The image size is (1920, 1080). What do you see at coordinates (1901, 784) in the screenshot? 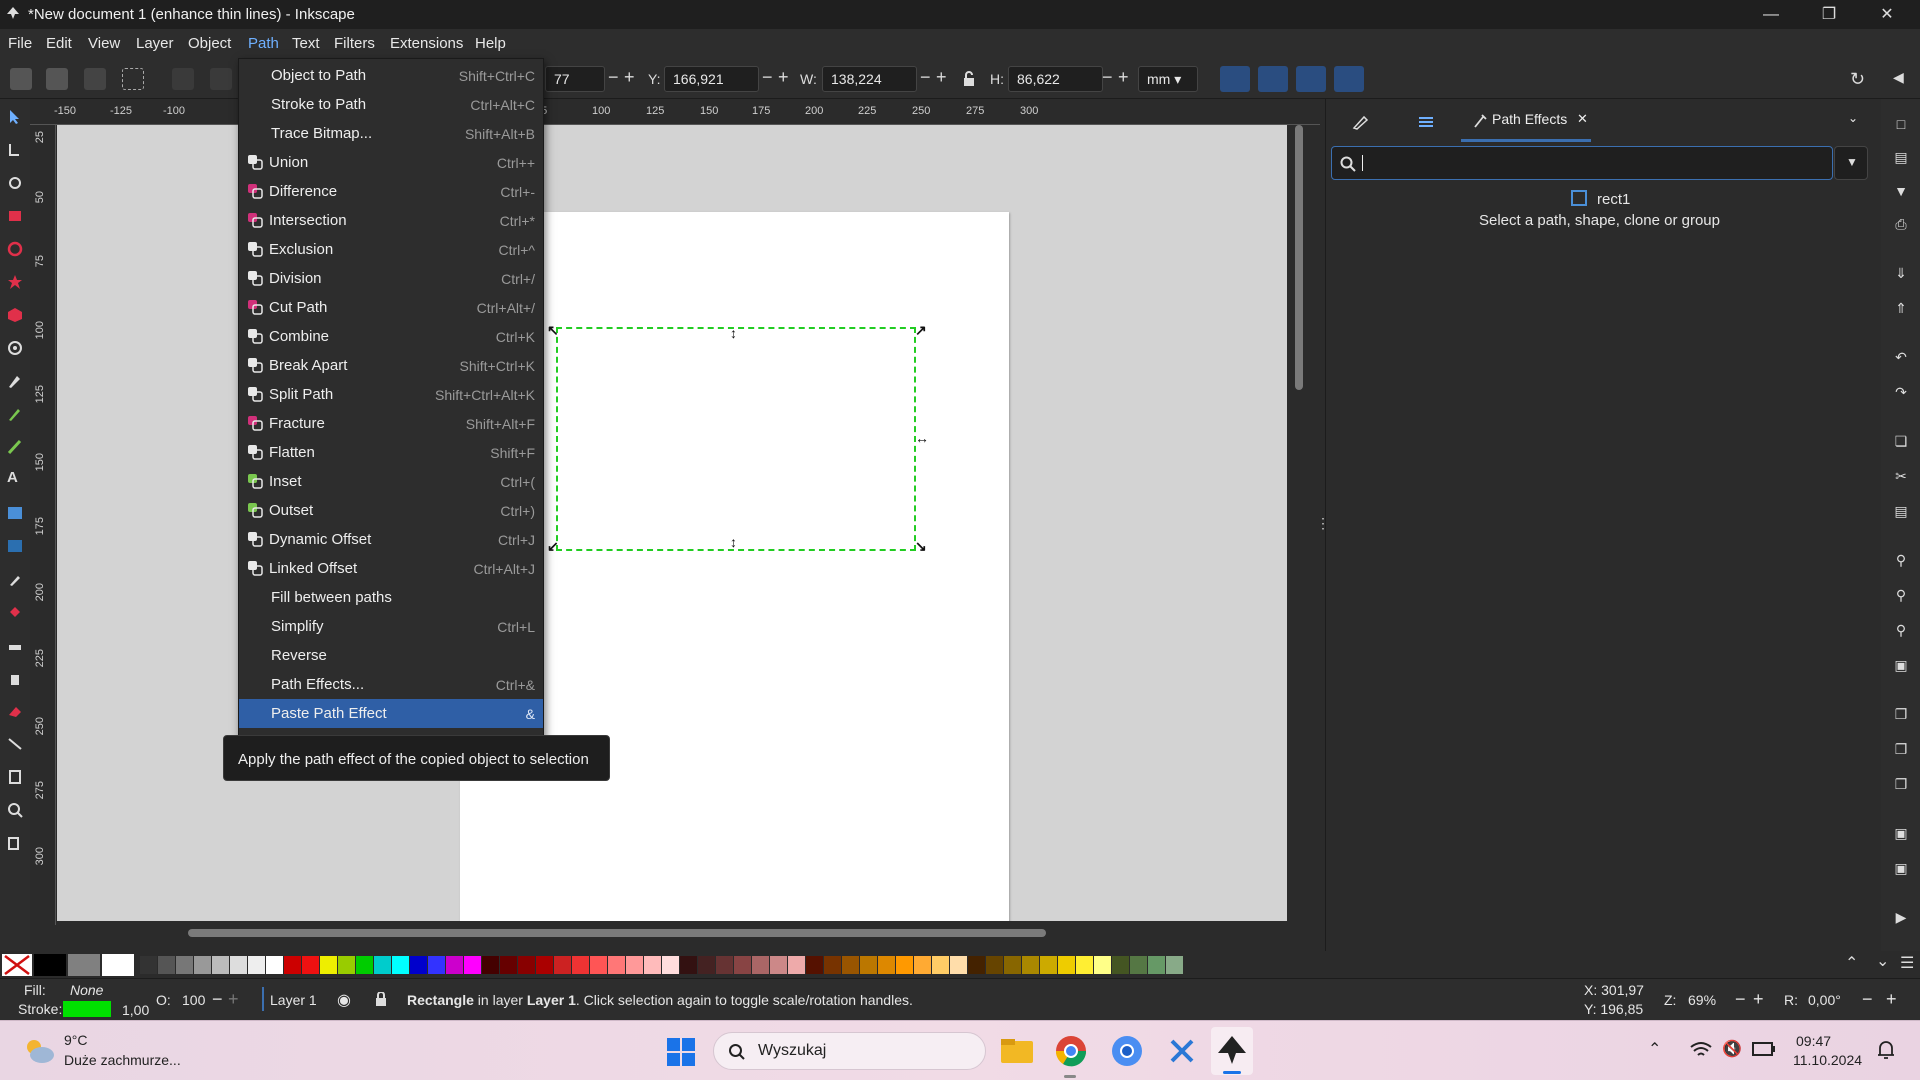
I see `unlink-clone-icon: ❐` at bounding box center [1901, 784].